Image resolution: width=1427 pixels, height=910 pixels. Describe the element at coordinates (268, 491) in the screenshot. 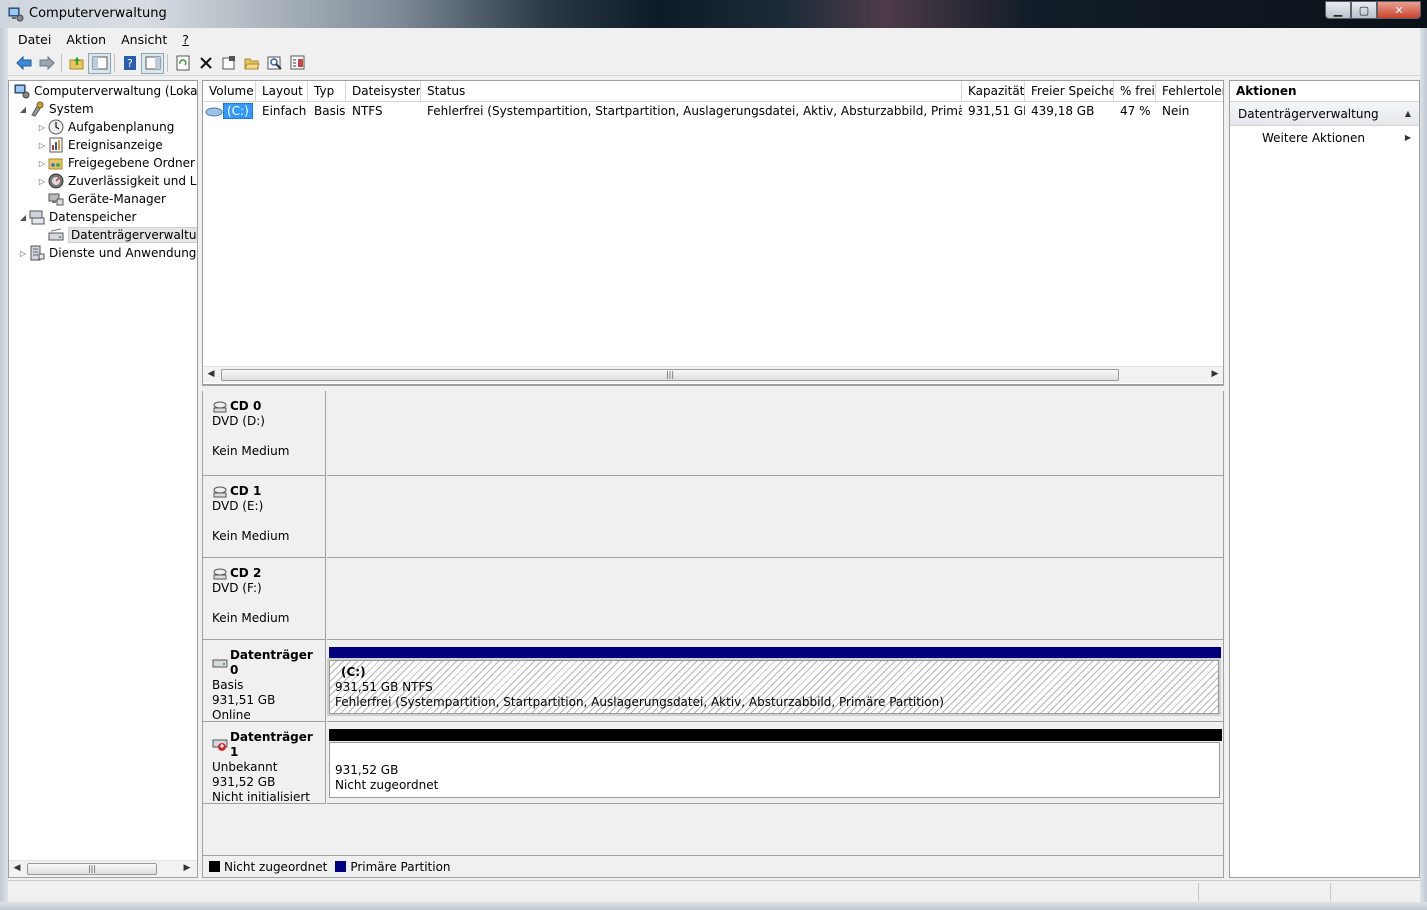

I see `disk-name: CD 1` at that location.